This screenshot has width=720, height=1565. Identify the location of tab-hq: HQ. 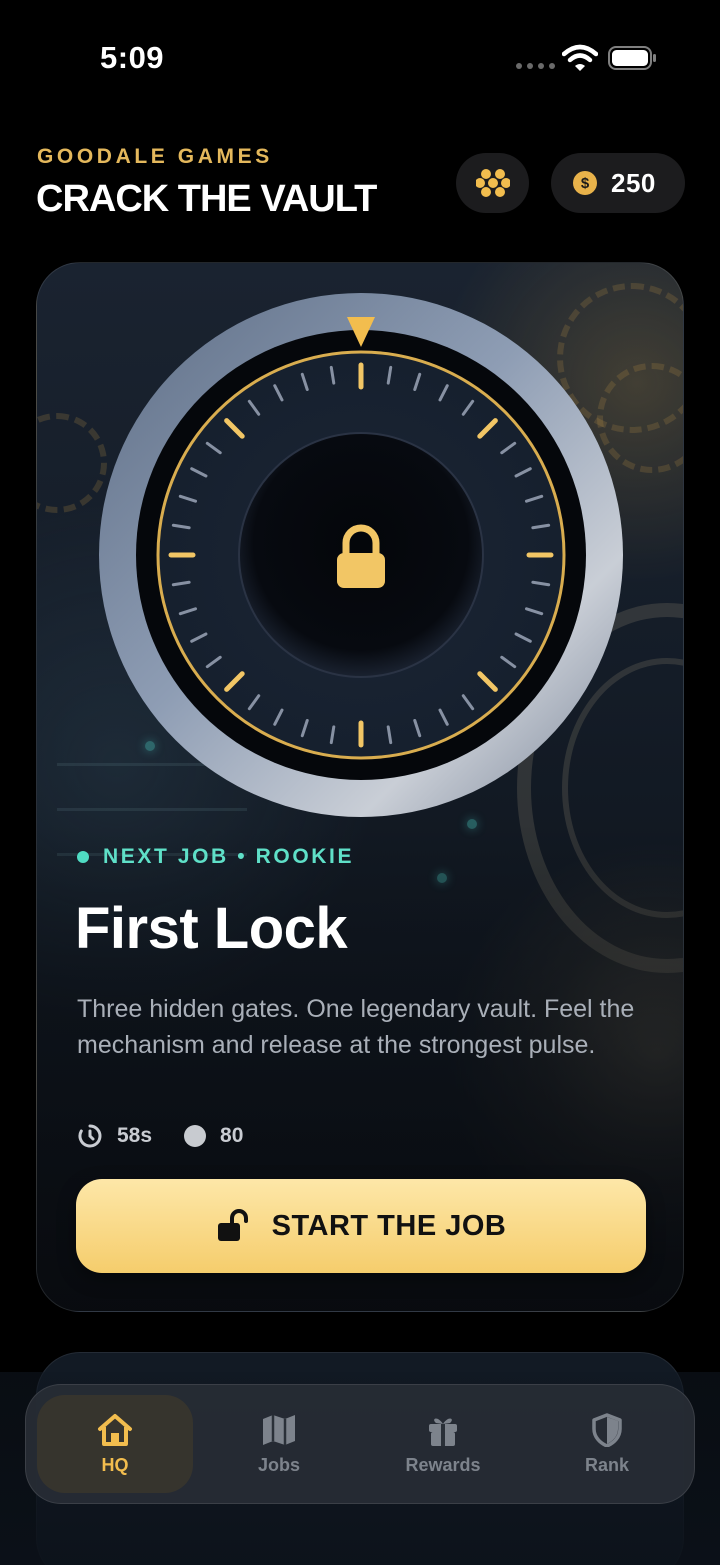
(115, 1444).